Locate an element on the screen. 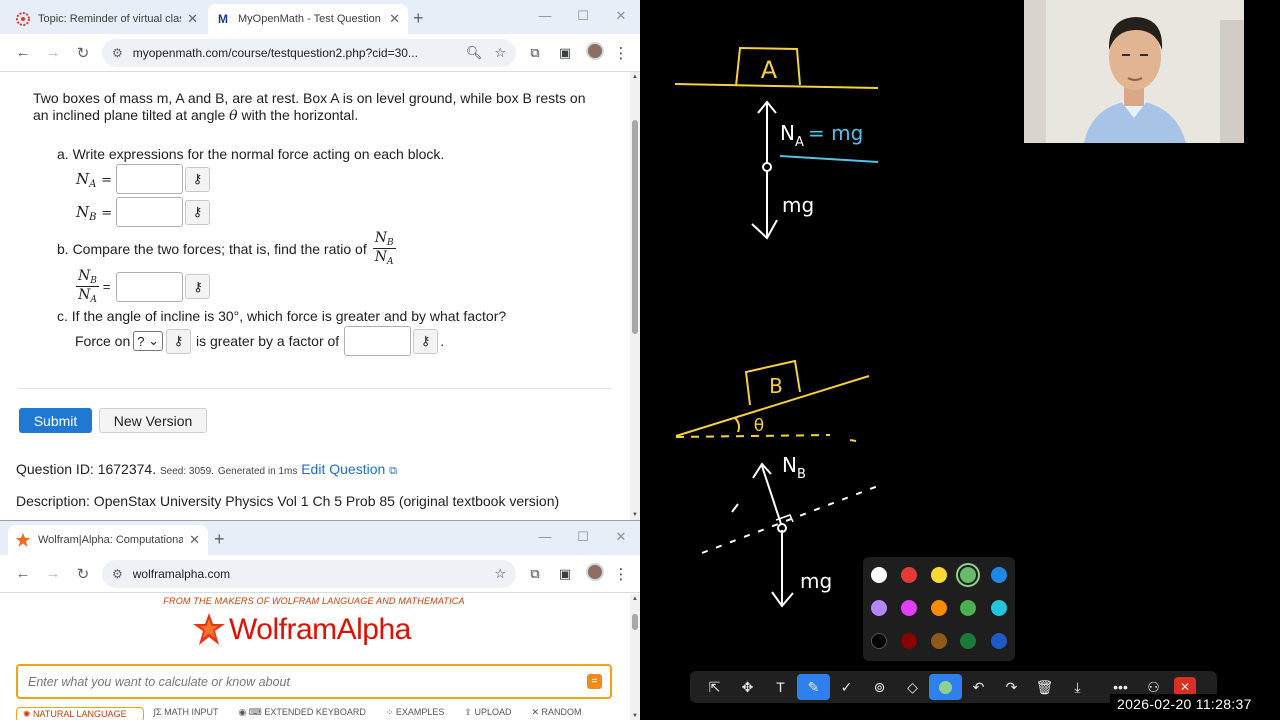 The image size is (1280, 720). swatch-dark-green is located at coordinates (968, 641).